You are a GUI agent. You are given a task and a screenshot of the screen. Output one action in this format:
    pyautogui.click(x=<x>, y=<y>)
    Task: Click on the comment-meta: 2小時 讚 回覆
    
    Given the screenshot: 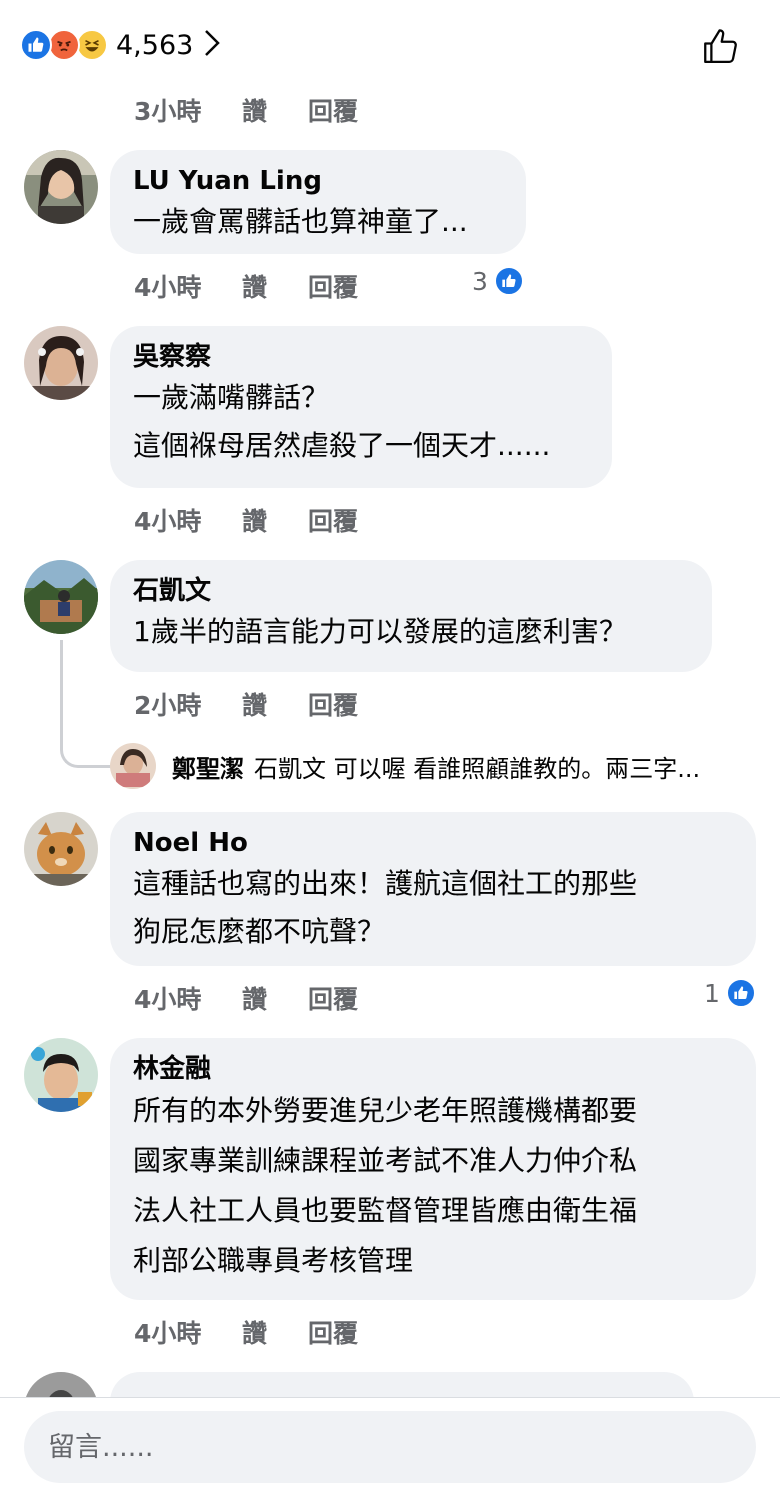 What is the action you would take?
    pyautogui.click(x=266, y=704)
    